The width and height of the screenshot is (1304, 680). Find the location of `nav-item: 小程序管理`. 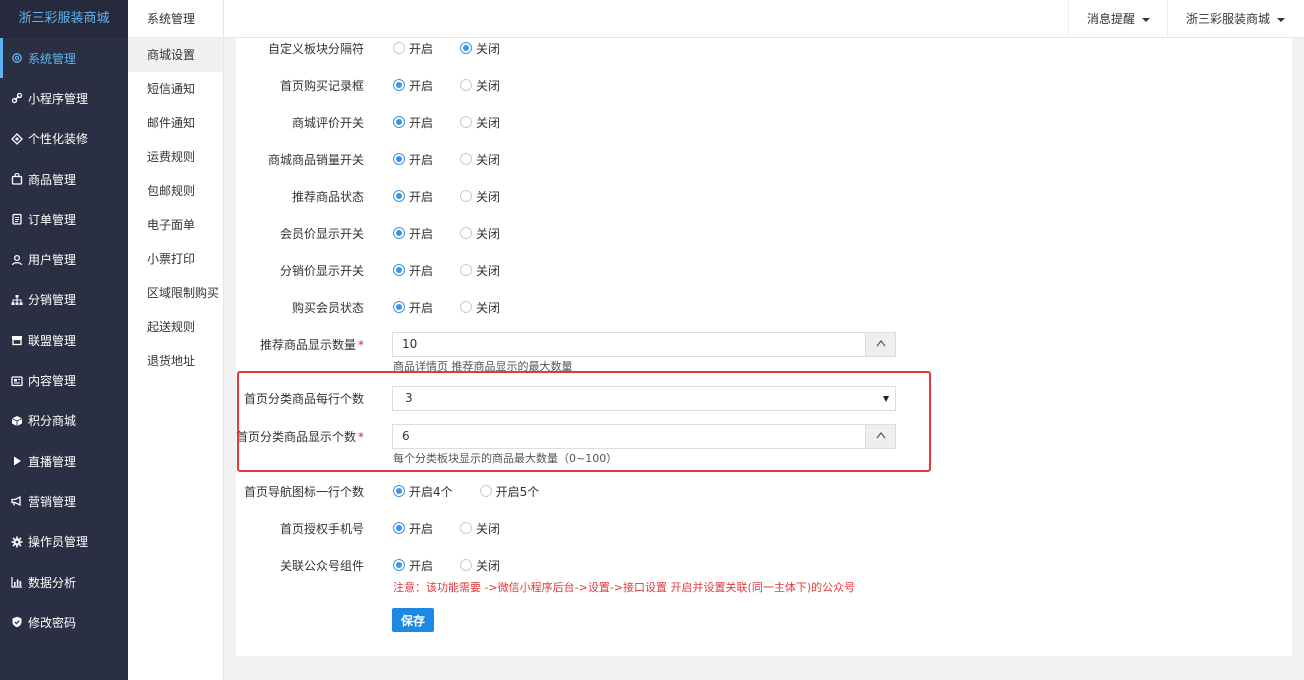

nav-item: 小程序管理 is located at coordinates (64, 98).